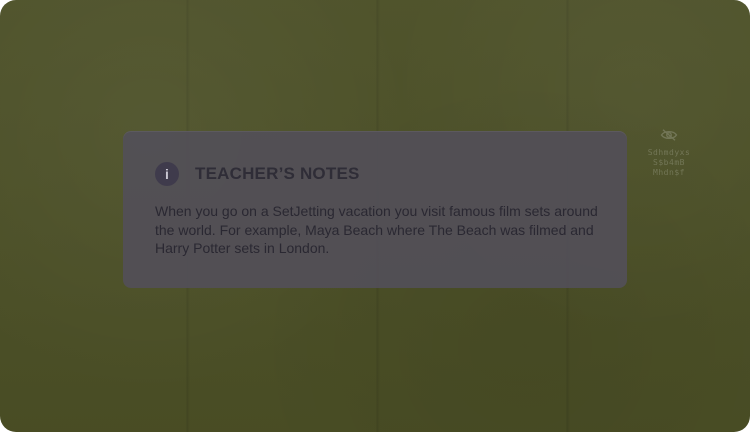 The image size is (750, 432). What do you see at coordinates (669, 152) in the screenshot?
I see `watermark-line-1: Sdhmdyxs` at bounding box center [669, 152].